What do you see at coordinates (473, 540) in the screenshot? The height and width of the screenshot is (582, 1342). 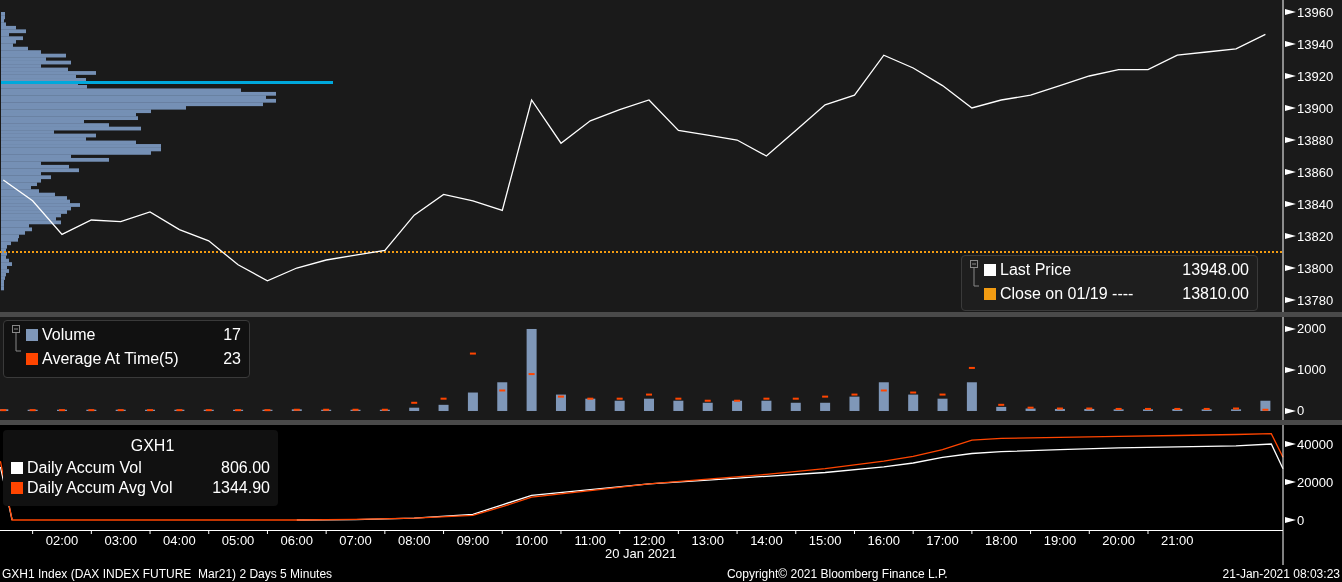 I see `time-label: 09:00` at bounding box center [473, 540].